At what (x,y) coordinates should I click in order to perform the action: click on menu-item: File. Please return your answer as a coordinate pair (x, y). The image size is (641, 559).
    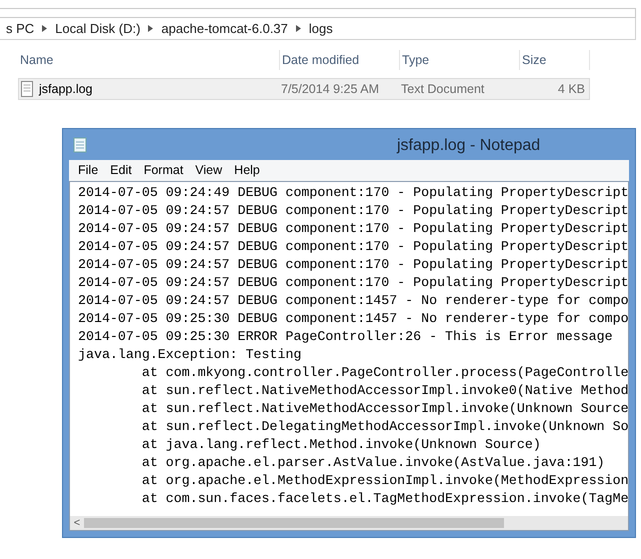
    Looking at the image, I should click on (88, 170).